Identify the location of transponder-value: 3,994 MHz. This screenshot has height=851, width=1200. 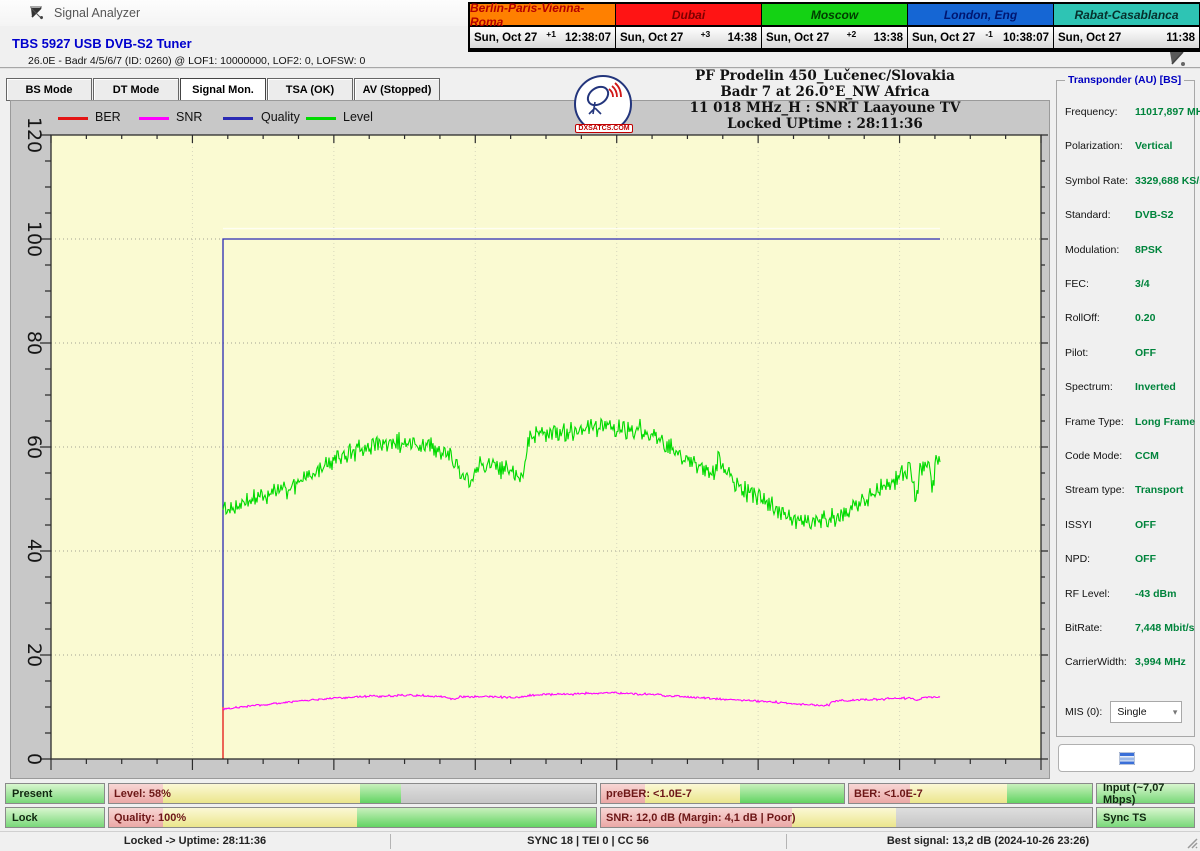
(1160, 662).